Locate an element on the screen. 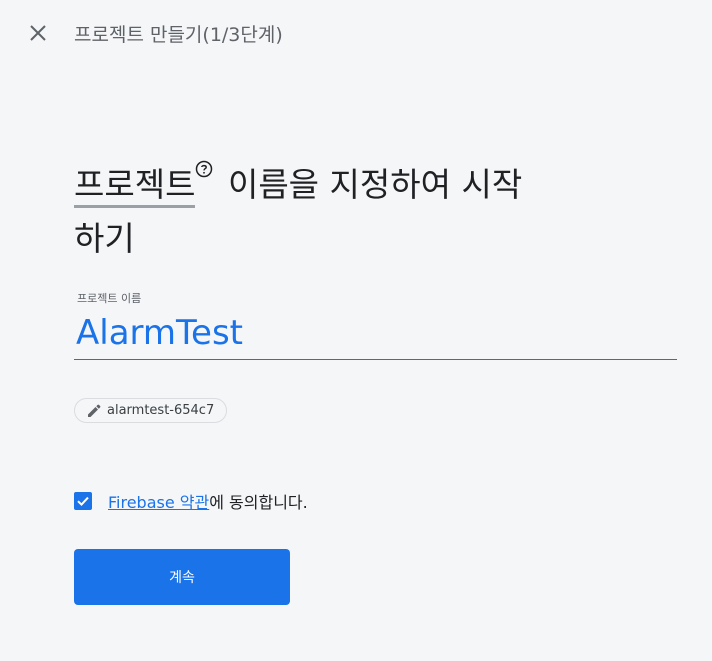  close-button is located at coordinates (38, 33).